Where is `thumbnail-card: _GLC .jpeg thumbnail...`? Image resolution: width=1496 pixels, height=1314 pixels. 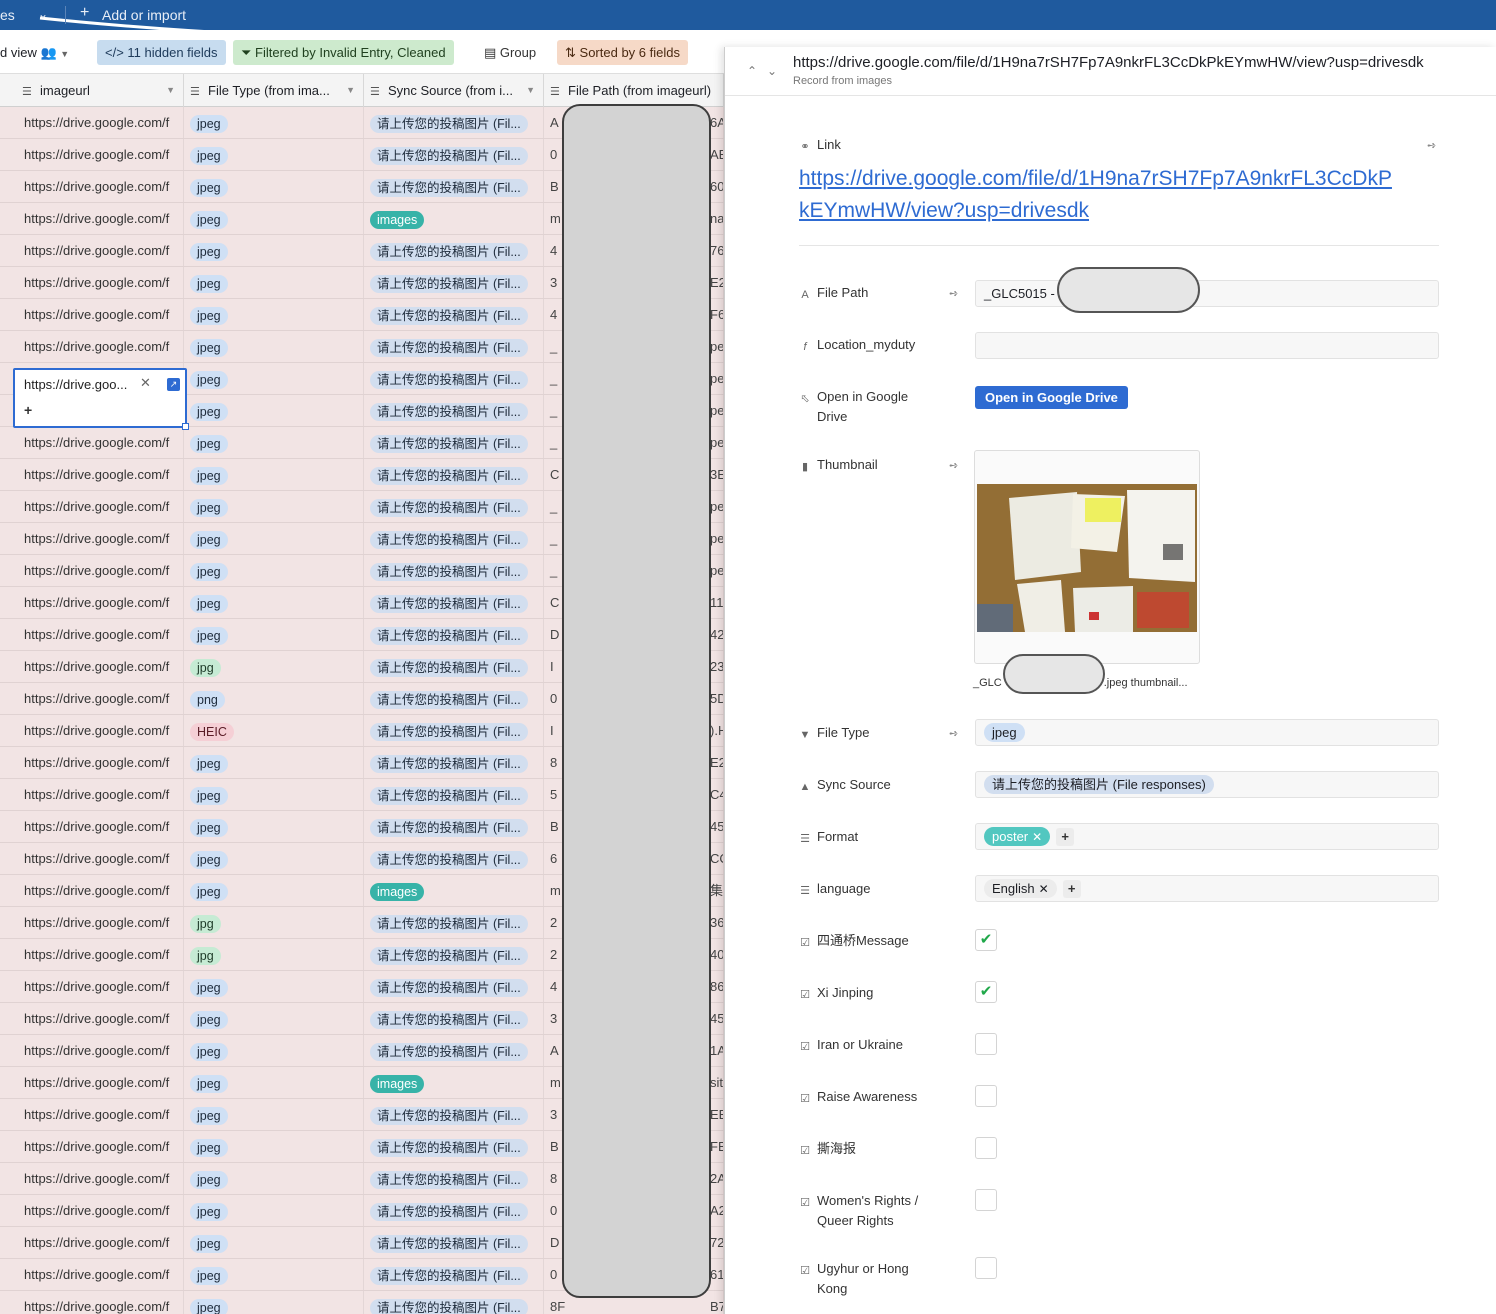
thumbnail-card: _GLC .jpeg thumbnail... is located at coordinates (1086, 572).